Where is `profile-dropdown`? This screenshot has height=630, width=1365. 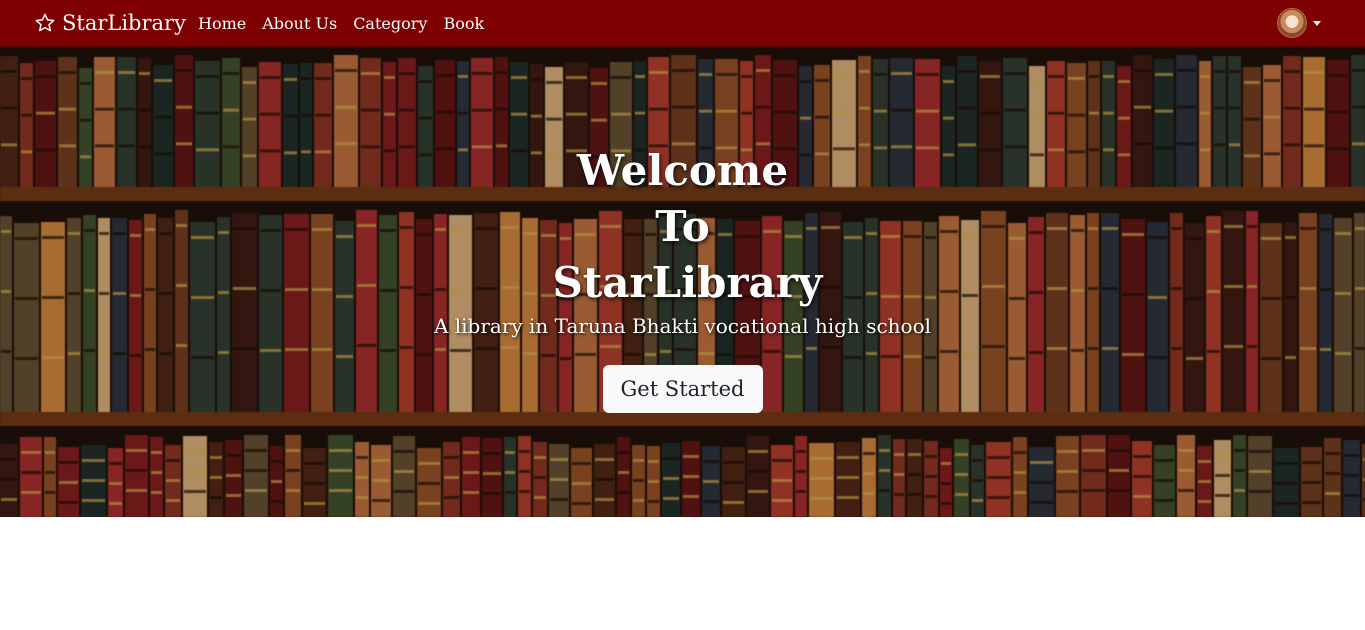
profile-dropdown is located at coordinates (1299, 23).